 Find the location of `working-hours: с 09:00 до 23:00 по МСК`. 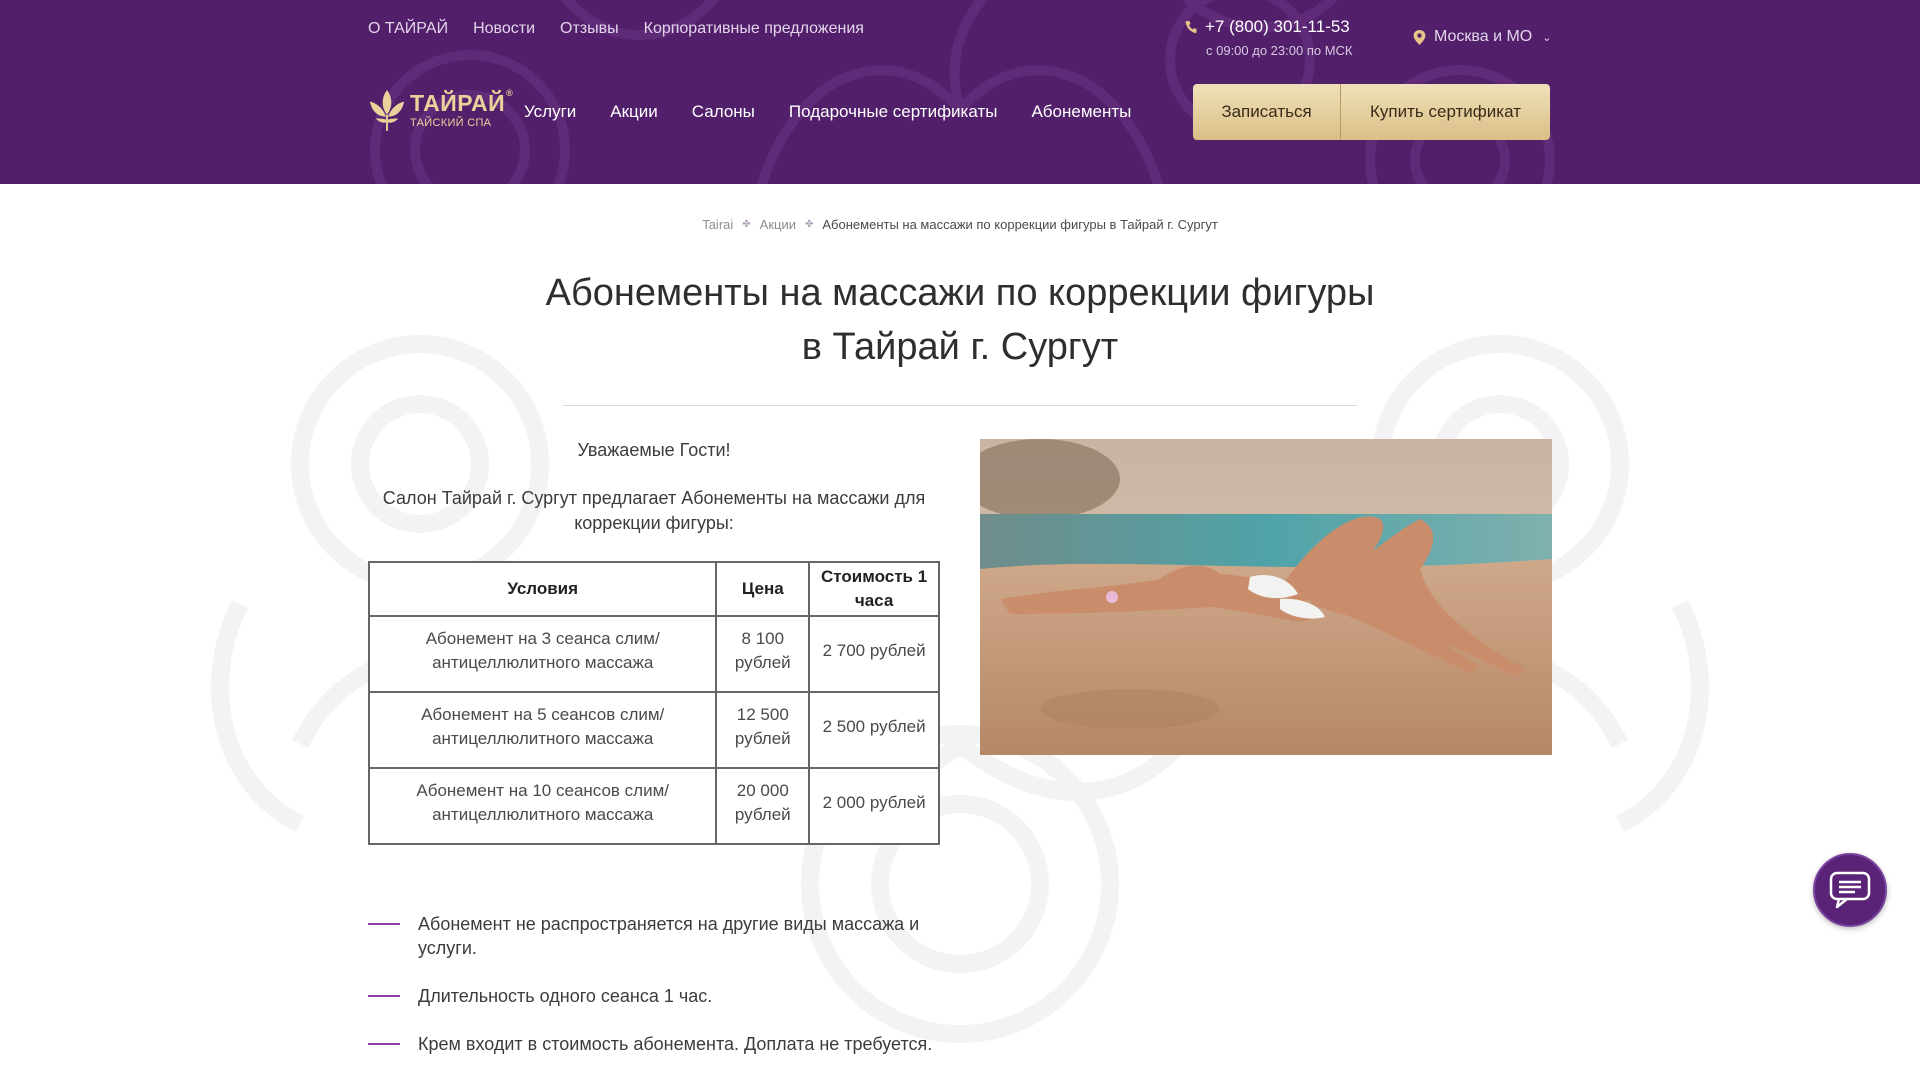

working-hours: с 09:00 до 23:00 по МСК is located at coordinates (1279, 50).